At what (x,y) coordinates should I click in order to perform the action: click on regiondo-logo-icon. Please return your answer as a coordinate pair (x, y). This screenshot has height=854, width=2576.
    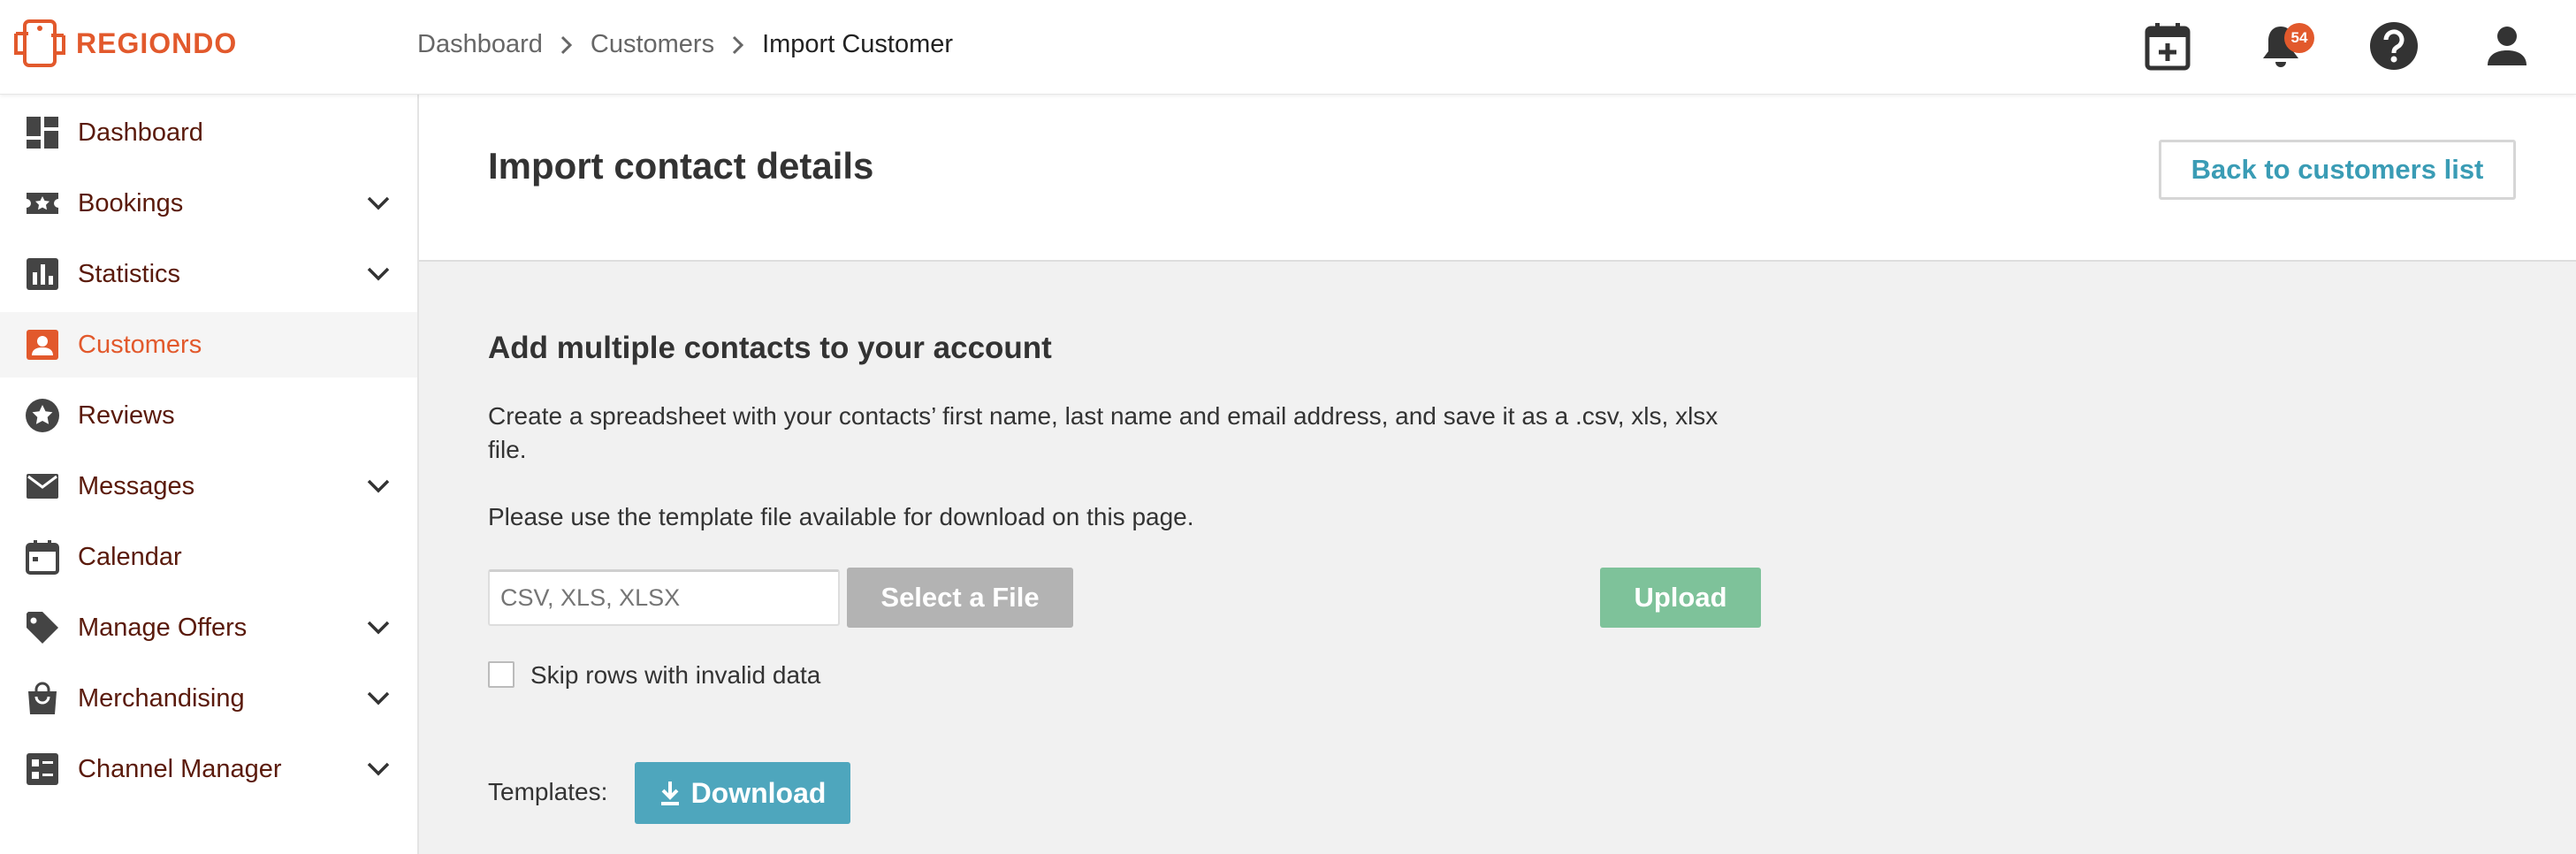
    Looking at the image, I should click on (39, 43).